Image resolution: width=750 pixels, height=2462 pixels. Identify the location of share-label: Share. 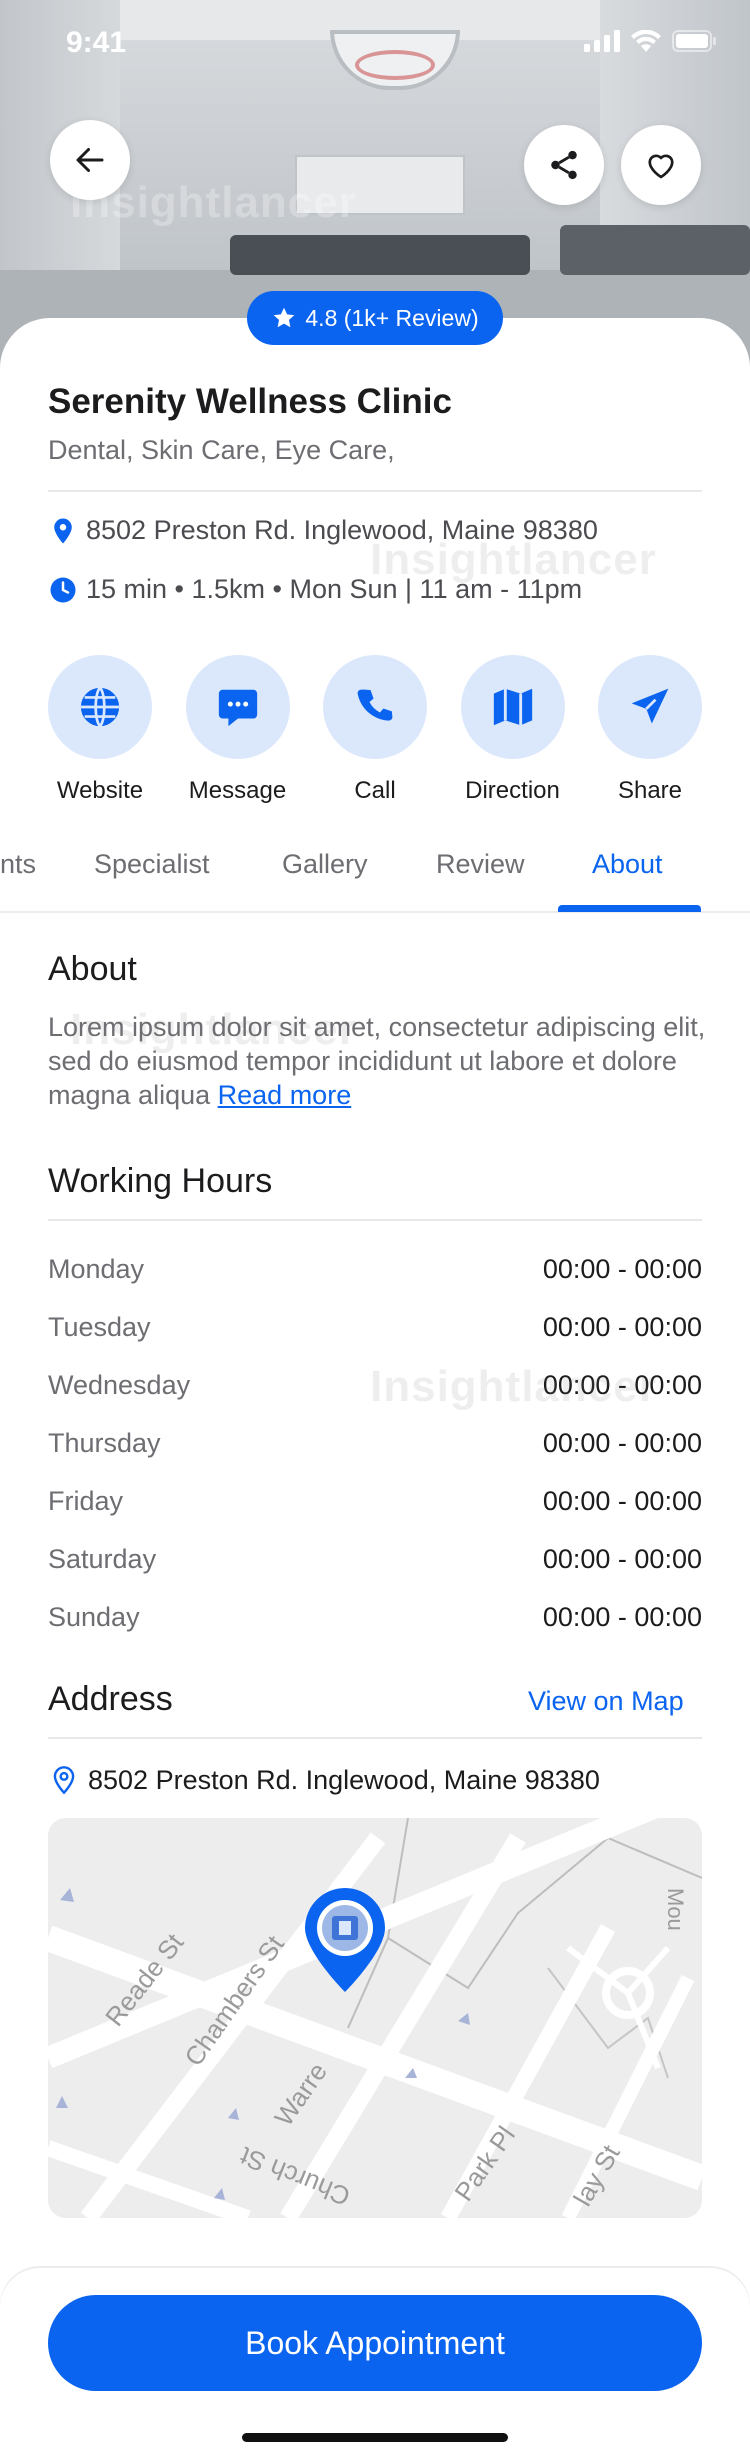
(650, 790).